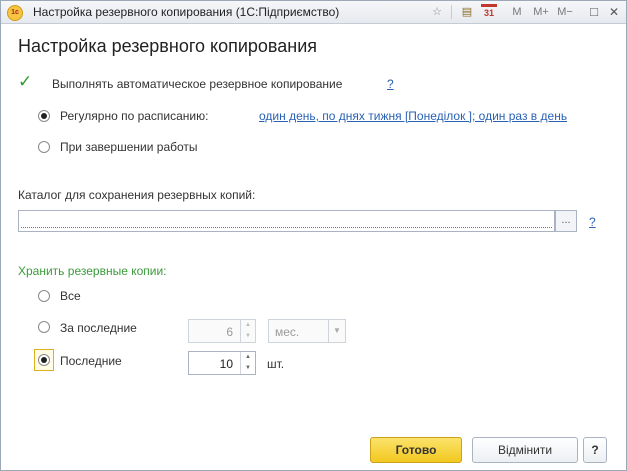 This screenshot has height=471, width=627. What do you see at coordinates (92, 271) in the screenshot?
I see `keep-backups-group-title: Хранить резервные копии:` at bounding box center [92, 271].